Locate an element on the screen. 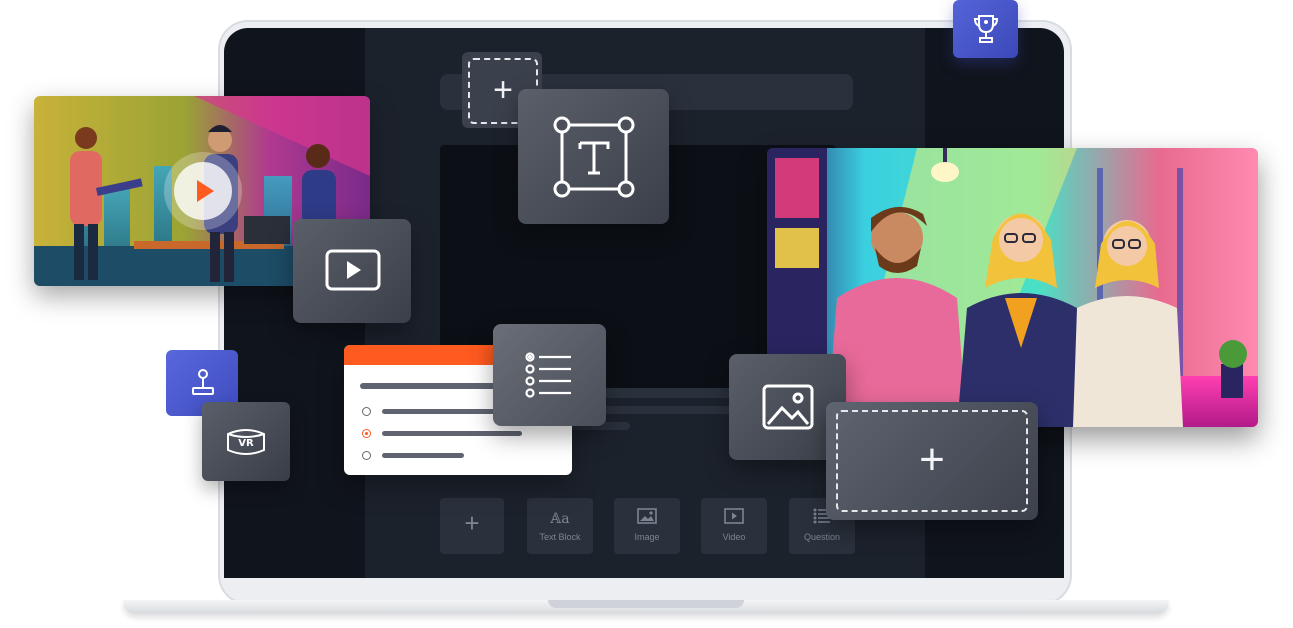 Image resolution: width=1293 pixels, height=628 pixels. vr-badge: VR is located at coordinates (246, 441).